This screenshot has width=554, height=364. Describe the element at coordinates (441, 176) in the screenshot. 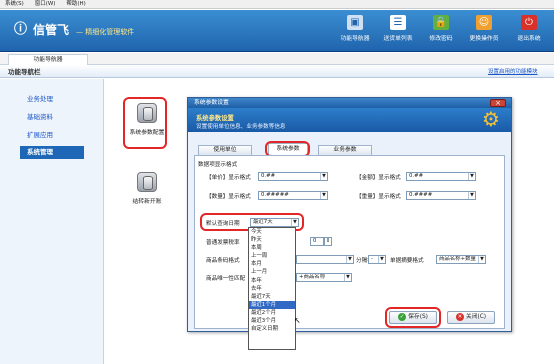

I see `amount-select: 0.## ▼` at that location.